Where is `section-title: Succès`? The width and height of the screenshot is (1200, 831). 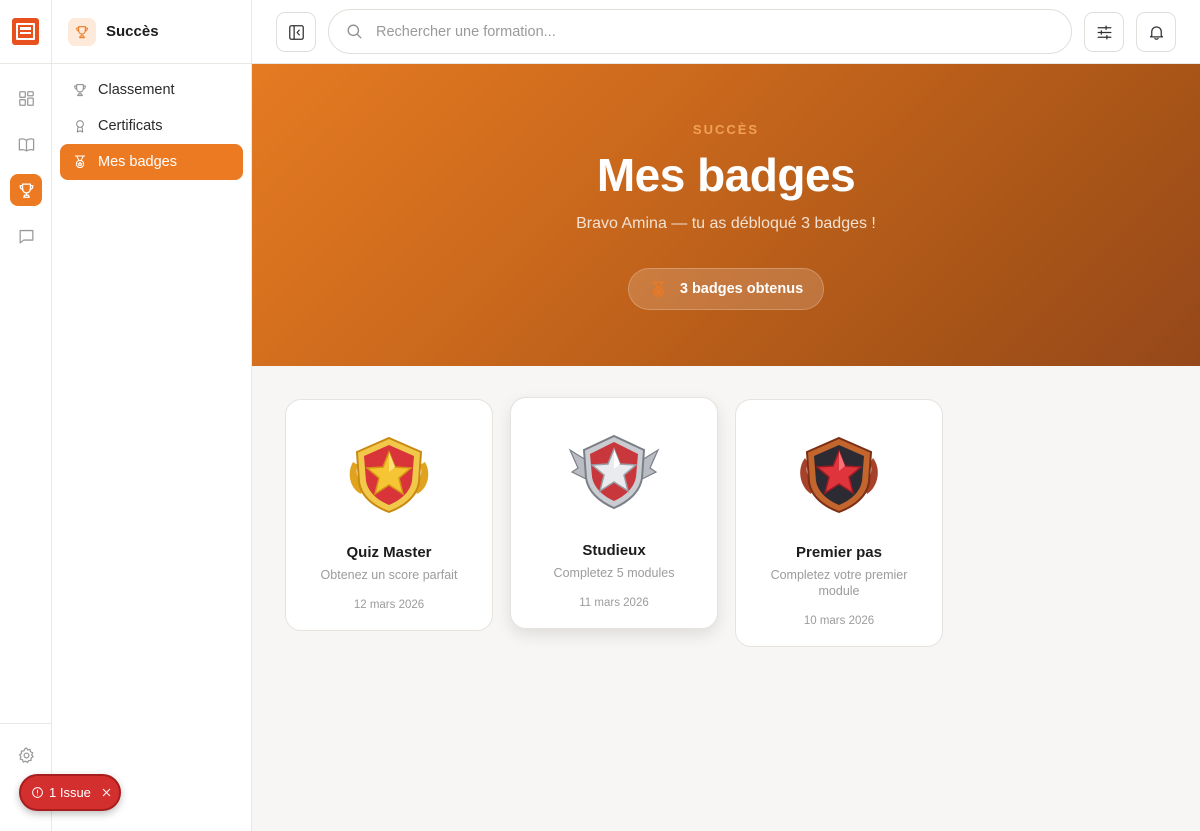 section-title: Succès is located at coordinates (132, 31).